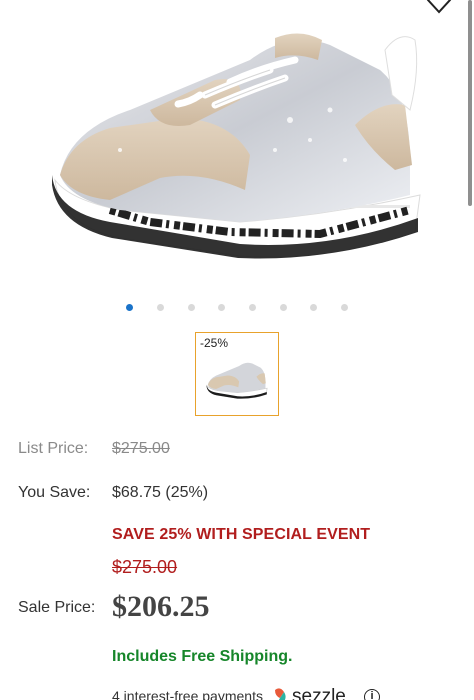  Describe the element at coordinates (141, 448) in the screenshot. I see `list-price-value: $275.00` at that location.